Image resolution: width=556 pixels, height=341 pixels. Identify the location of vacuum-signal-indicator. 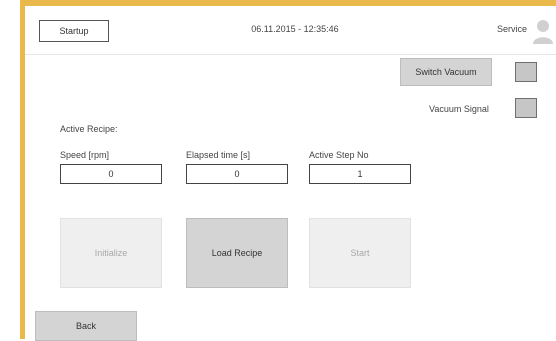
(526, 108).